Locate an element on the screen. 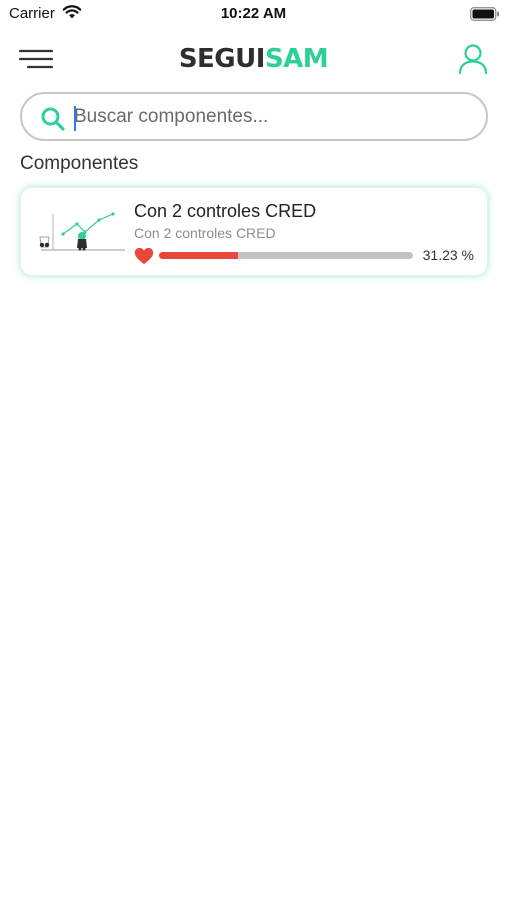 The width and height of the screenshot is (507, 900). progress-bar is located at coordinates (286, 255).